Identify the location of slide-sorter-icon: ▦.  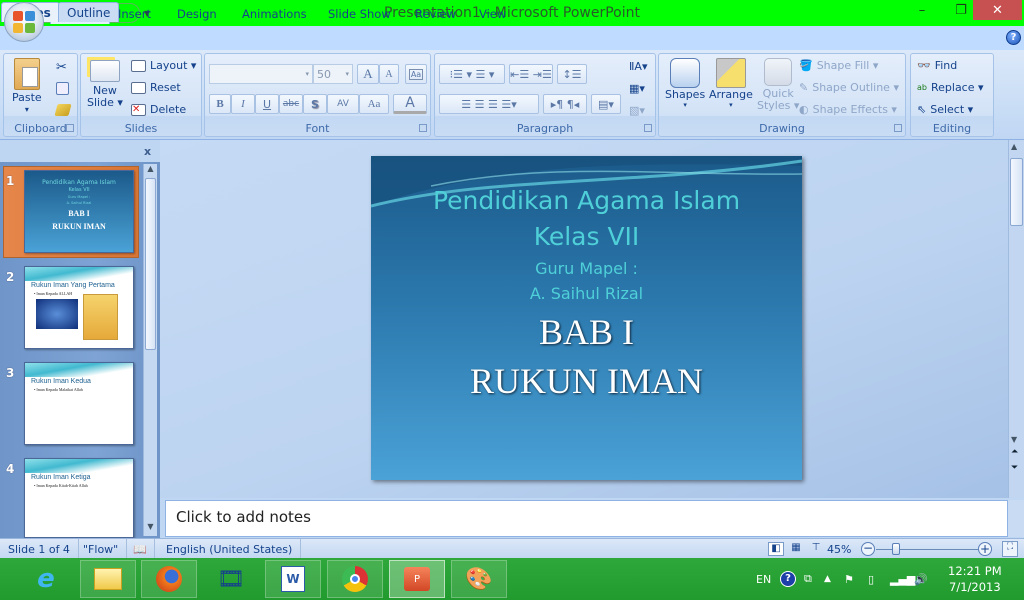
(796, 549).